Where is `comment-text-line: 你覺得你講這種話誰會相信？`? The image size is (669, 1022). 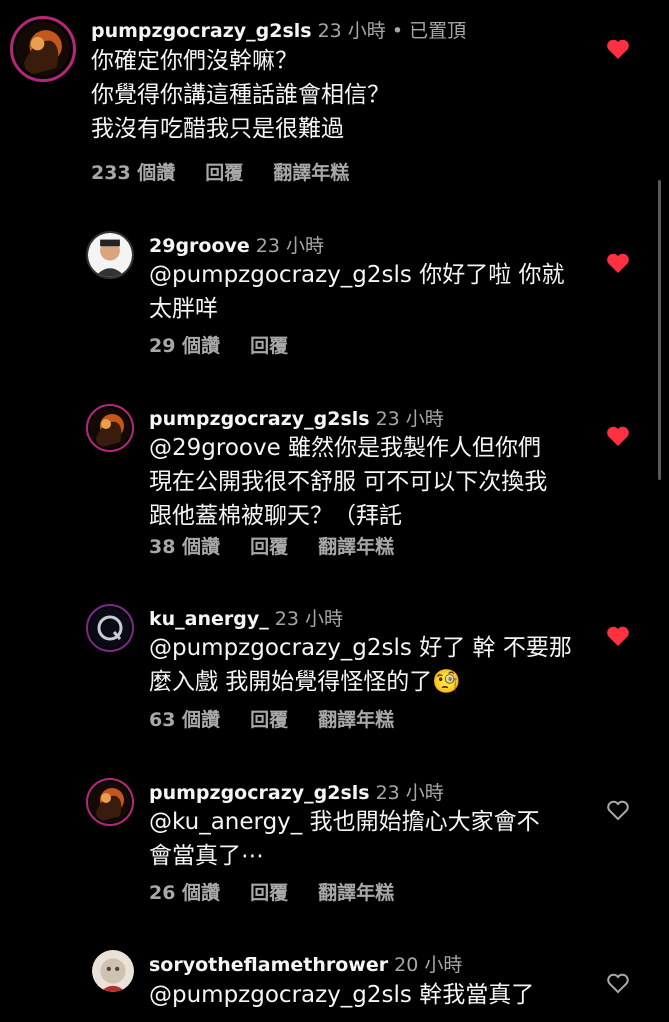
comment-text-line: 你覺得你講這種話誰會相信？ is located at coordinates (240, 95).